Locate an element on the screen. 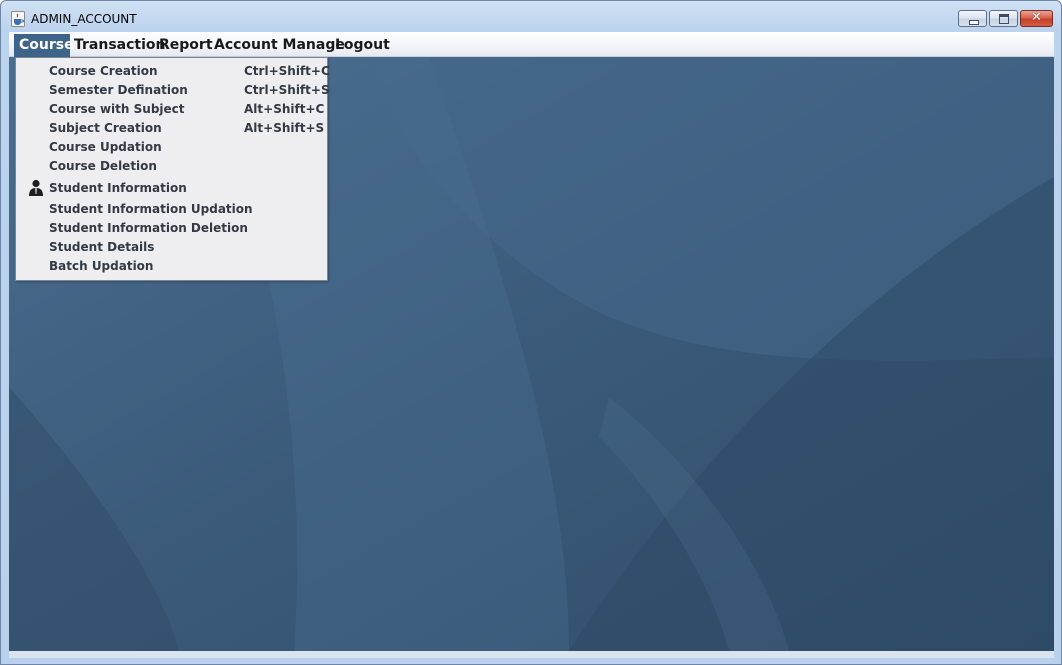 Image resolution: width=1062 pixels, height=665 pixels. menu-item-shortcut: Ctrl+Shift+C is located at coordinates (287, 71).